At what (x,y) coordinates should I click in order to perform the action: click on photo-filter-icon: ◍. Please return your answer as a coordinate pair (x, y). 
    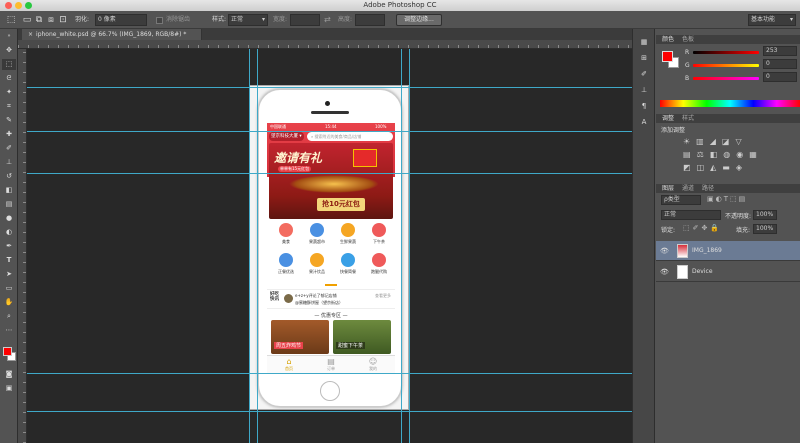
    Looking at the image, I should click on (729, 154).